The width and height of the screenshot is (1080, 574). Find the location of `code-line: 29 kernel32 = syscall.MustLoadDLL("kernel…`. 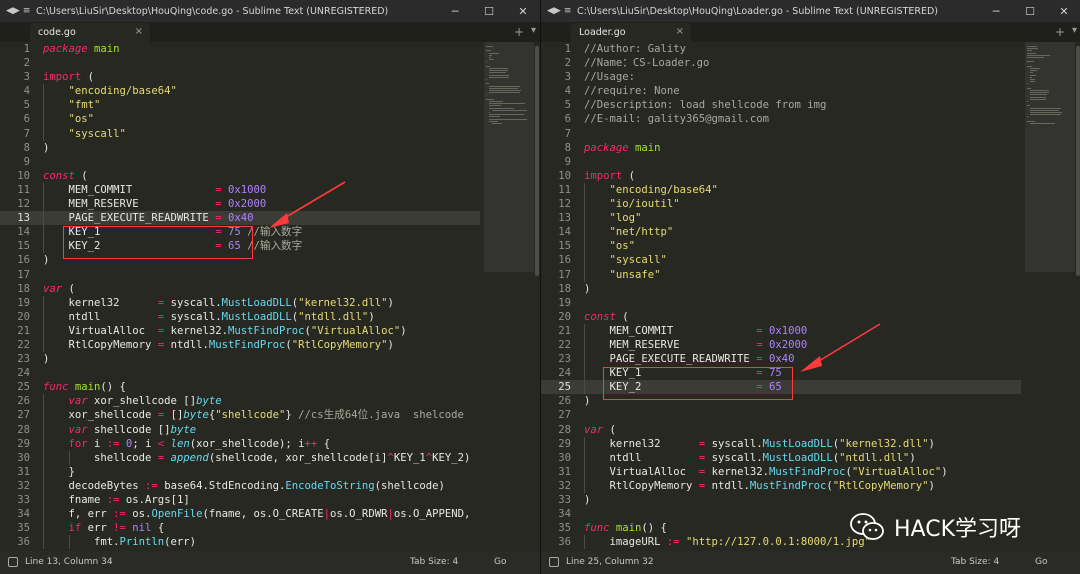

code-line: 29 kernel32 = syscall.MustLoadDLL("kernel… is located at coordinates (781, 443).